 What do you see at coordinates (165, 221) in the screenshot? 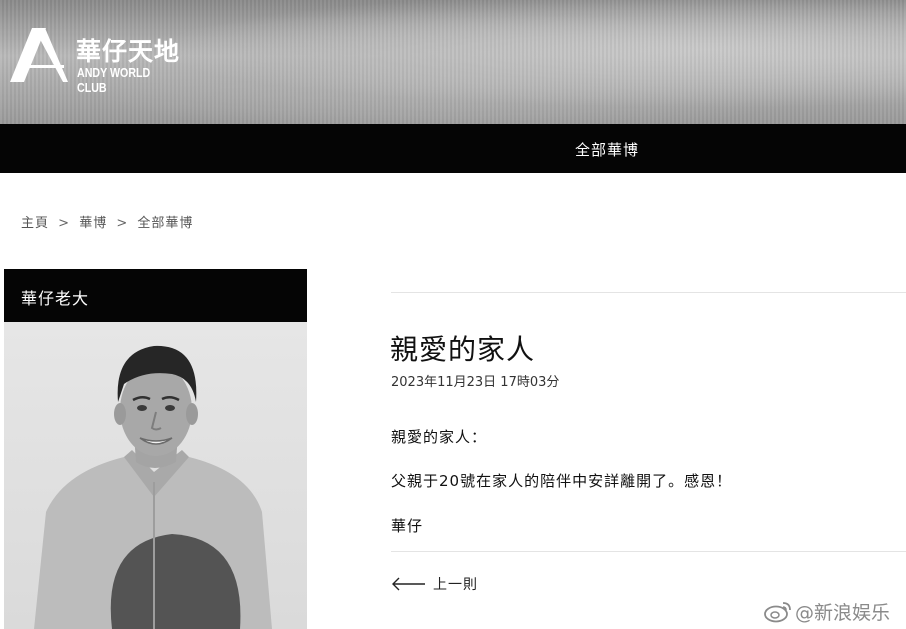
I see `breadcrumb-all-blogs: 全部華博` at bounding box center [165, 221].